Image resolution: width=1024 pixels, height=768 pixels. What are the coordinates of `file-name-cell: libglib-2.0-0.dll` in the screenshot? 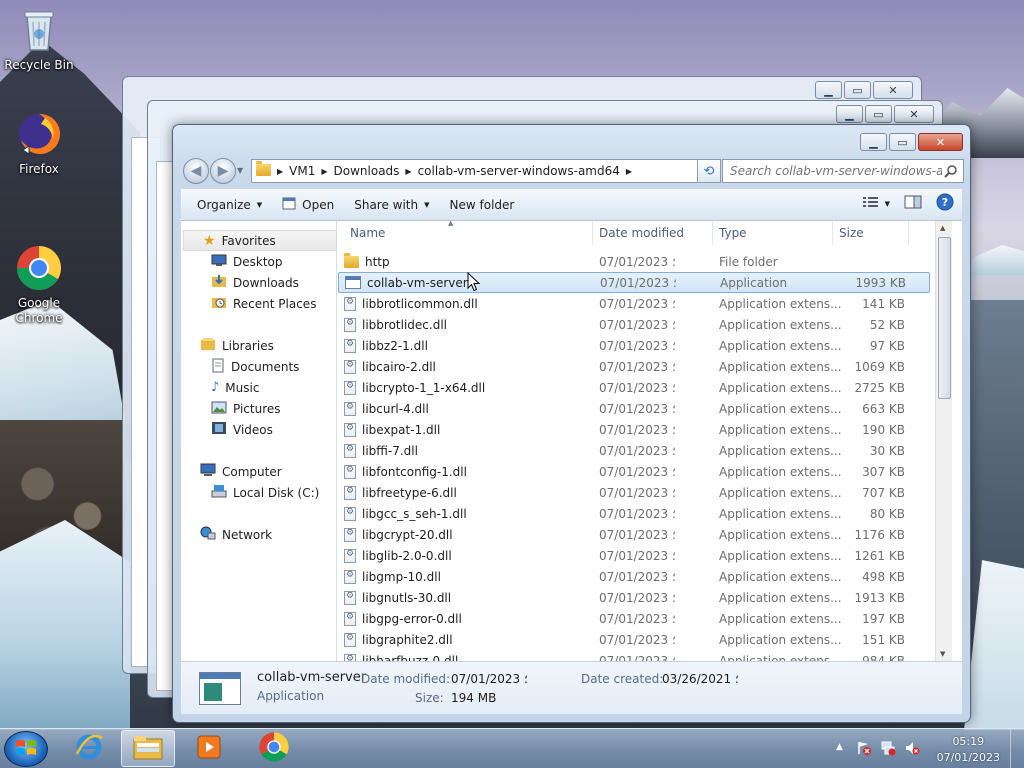 It's located at (465, 555).